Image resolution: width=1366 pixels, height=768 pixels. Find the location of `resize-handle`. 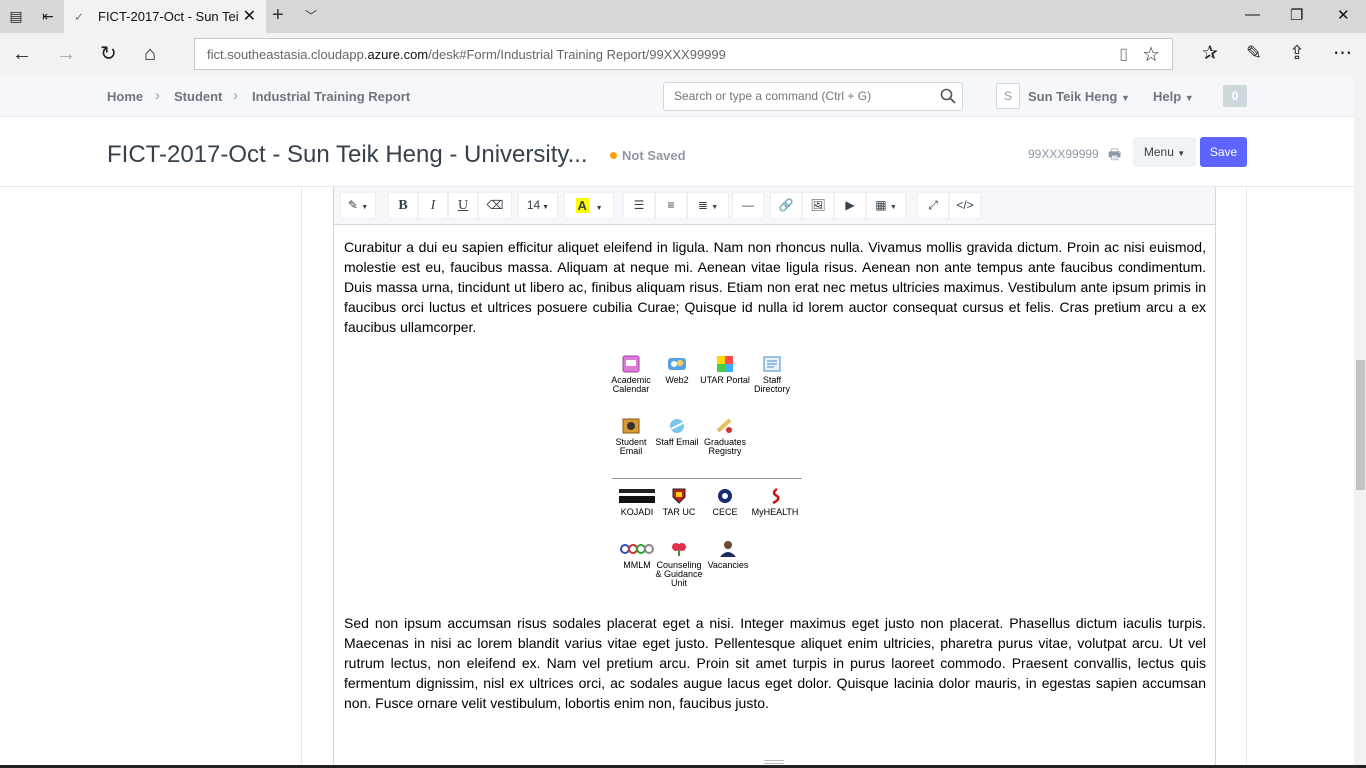

resize-handle is located at coordinates (774, 762).